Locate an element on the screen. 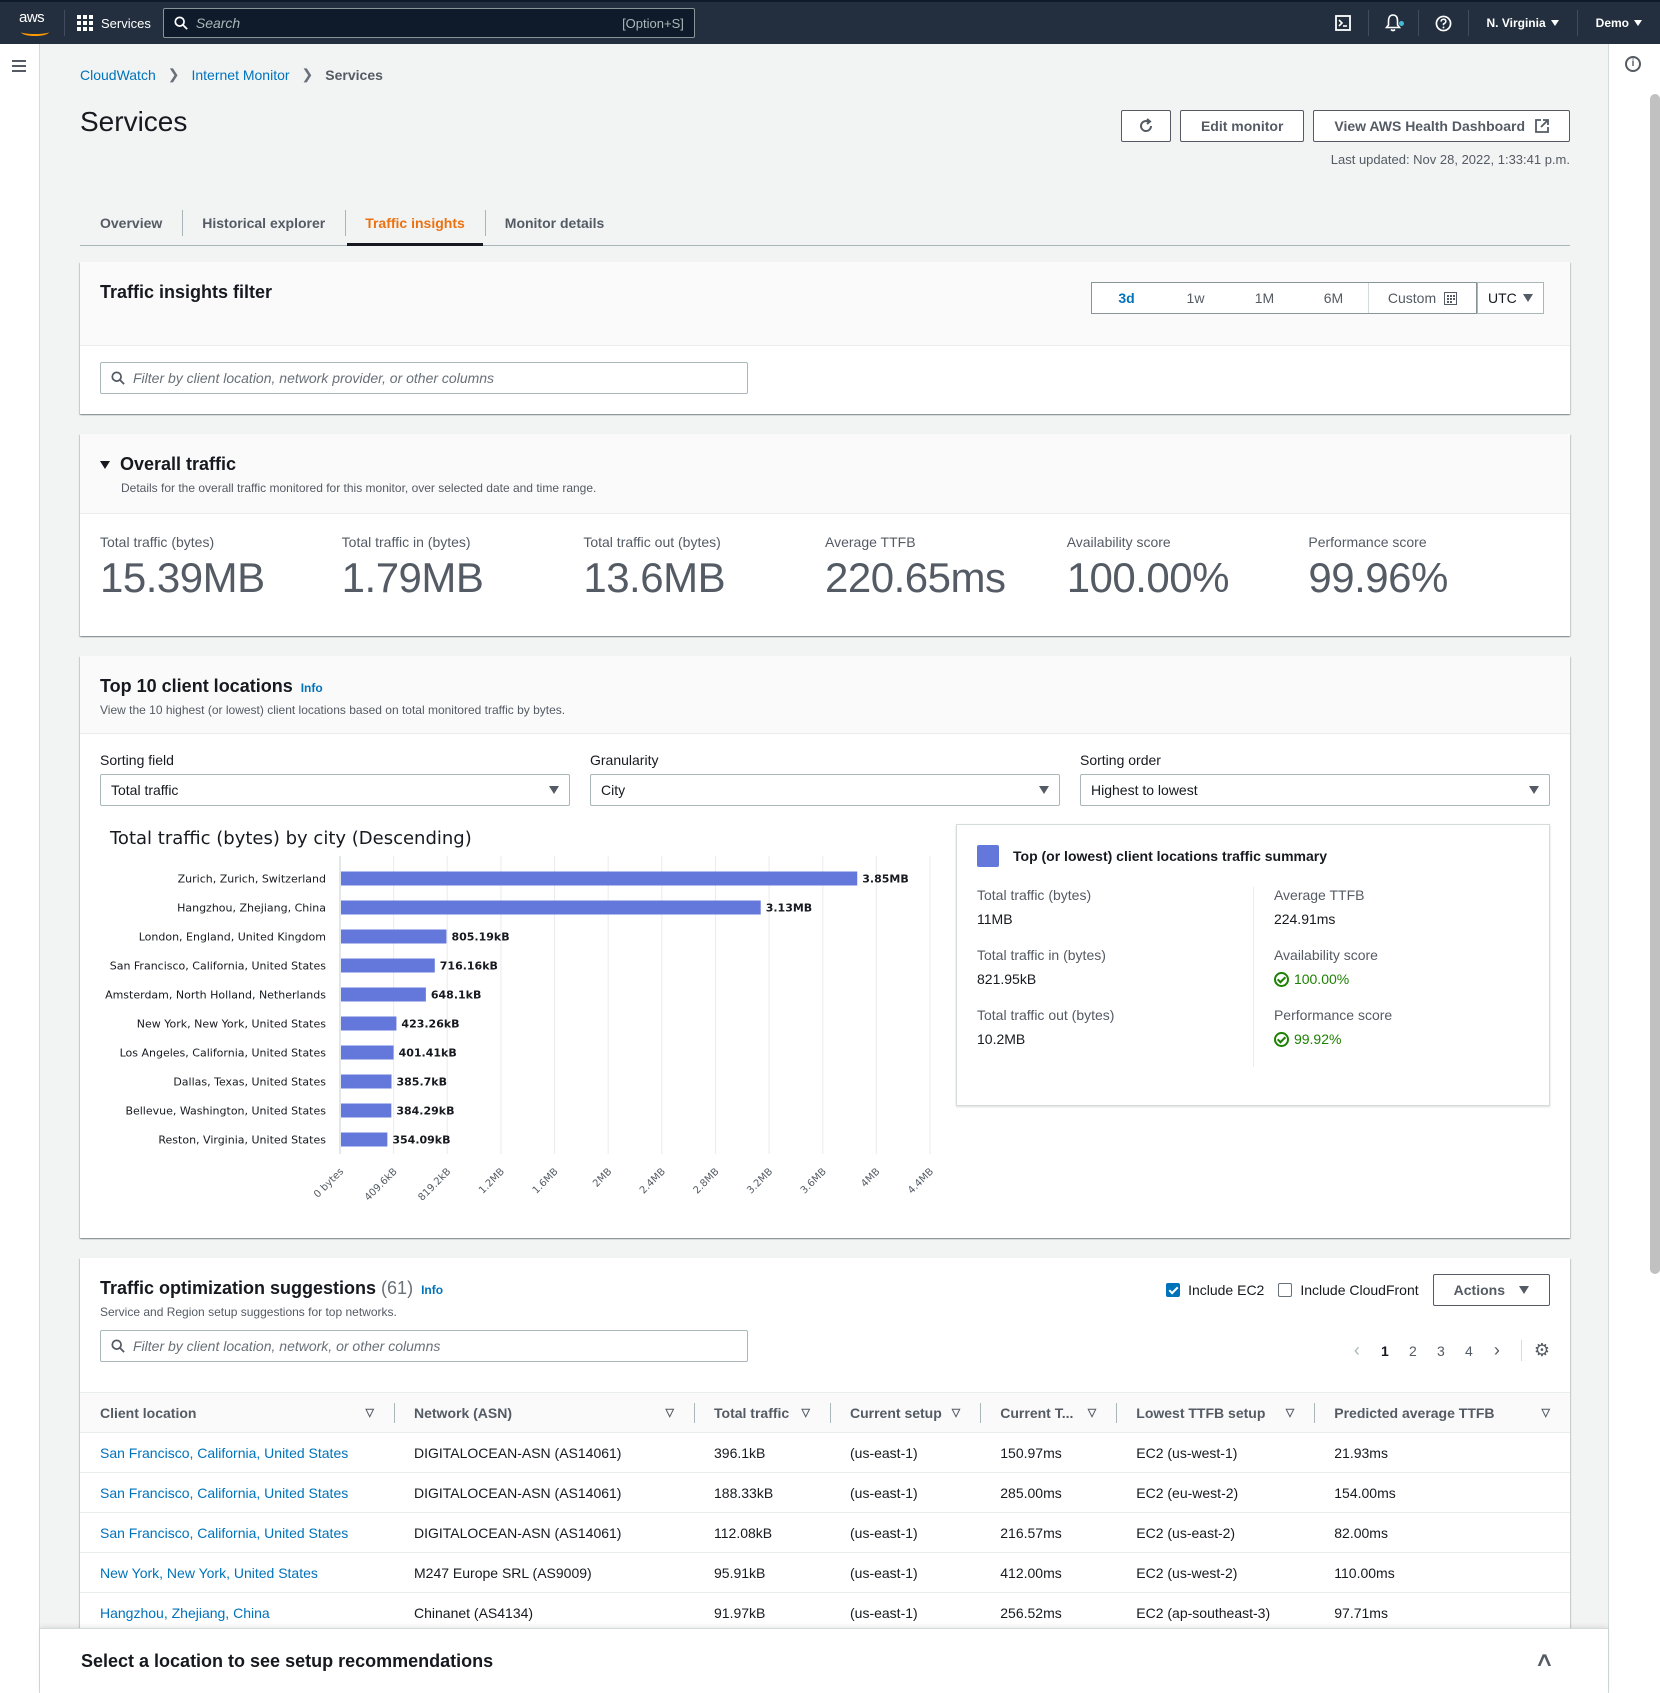  page-scrollbar is located at coordinates (1655, 684).